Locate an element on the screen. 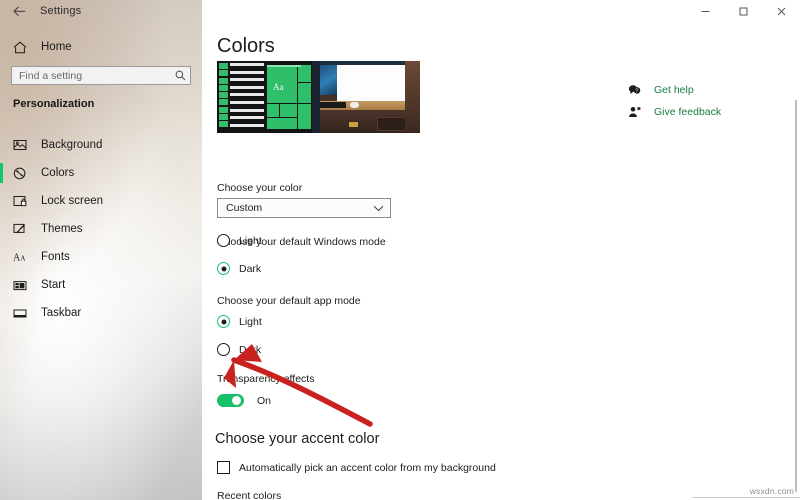 Image resolution: width=800 pixels, height=500 pixels. title-bar: Settings is located at coordinates (400, 11).